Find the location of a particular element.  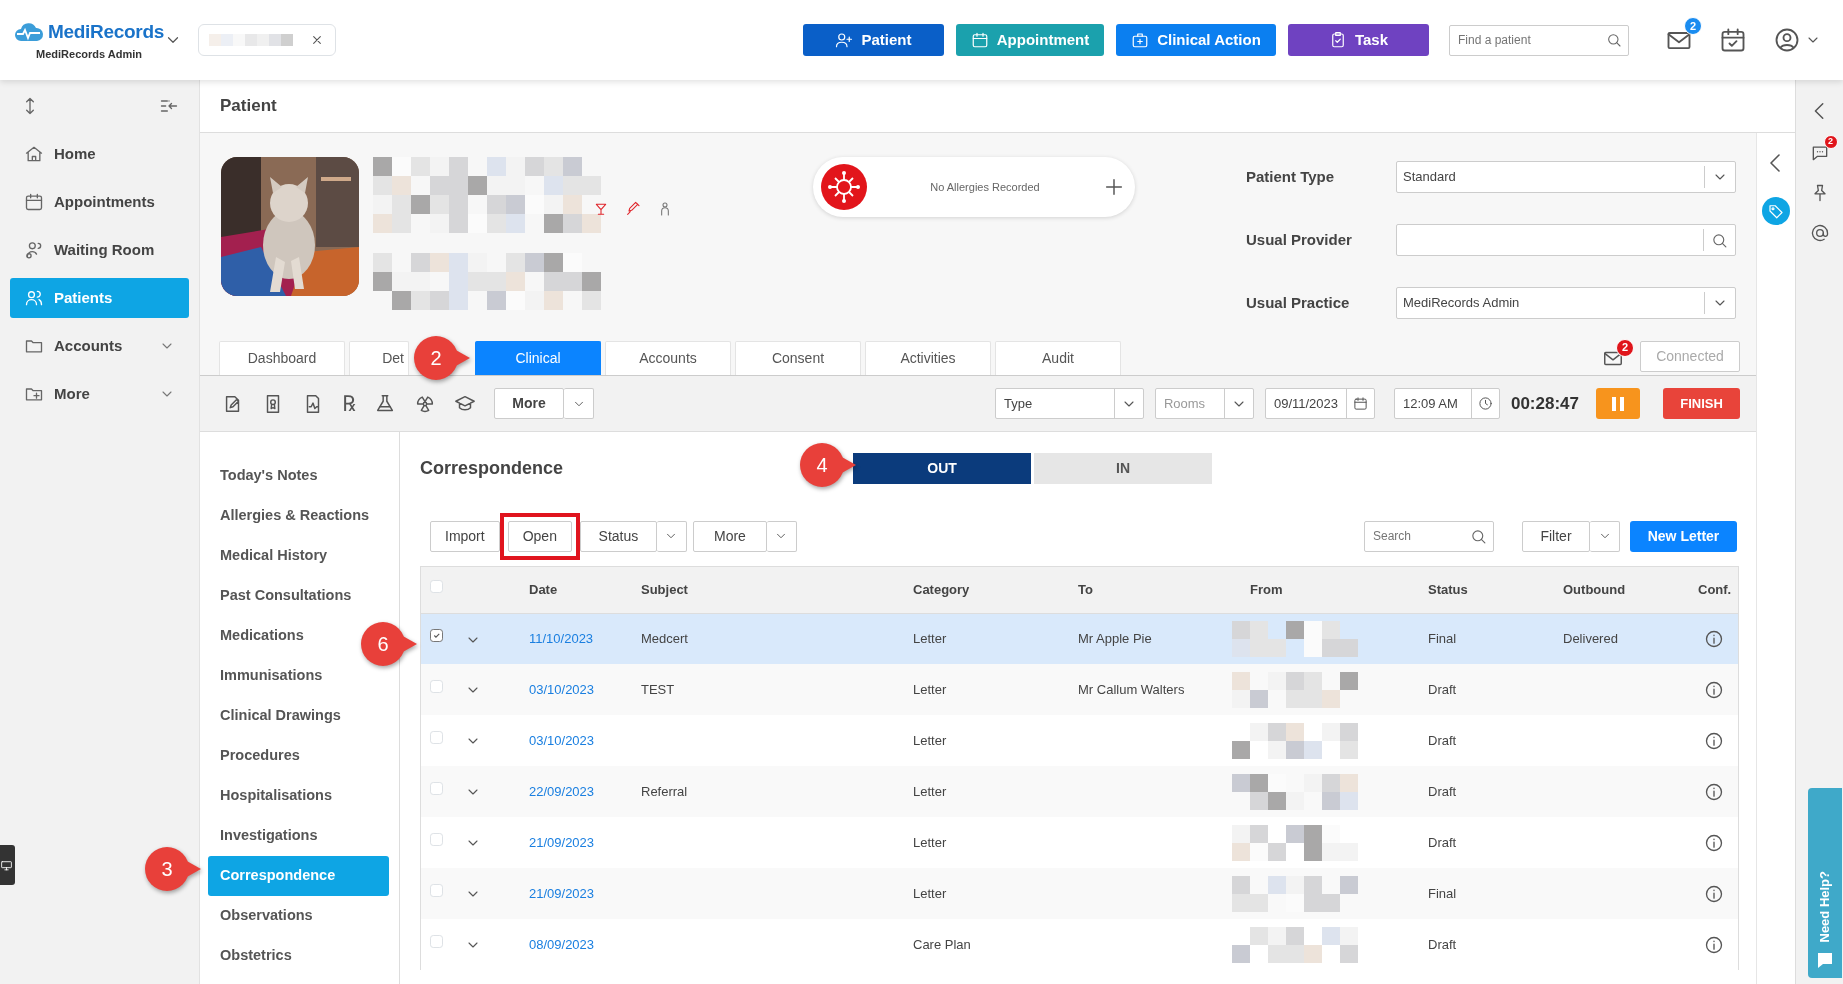

appointment-icon is located at coordinates (979, 40).